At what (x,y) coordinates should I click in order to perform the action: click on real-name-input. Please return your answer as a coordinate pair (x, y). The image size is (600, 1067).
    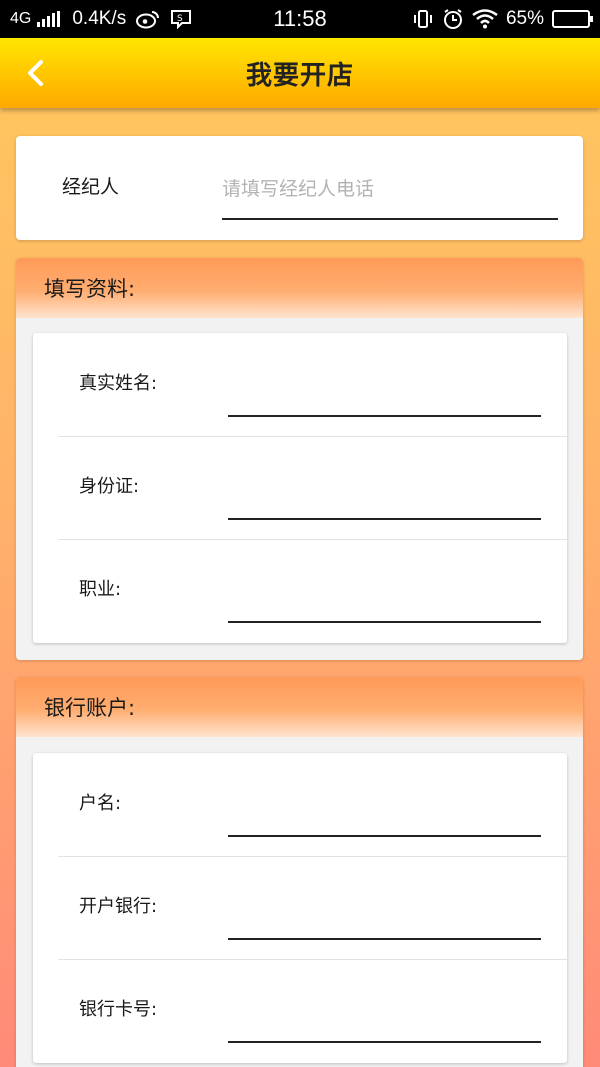
    Looking at the image, I should click on (384, 392).